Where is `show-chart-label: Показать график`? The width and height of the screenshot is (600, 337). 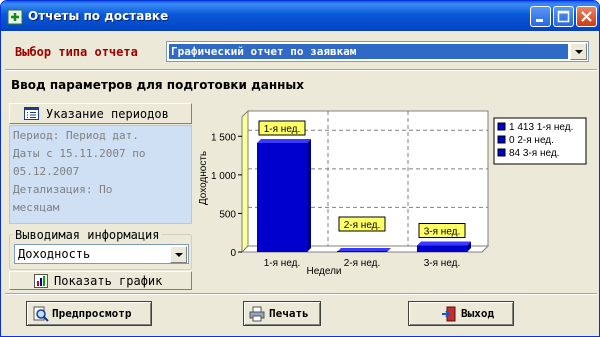
show-chart-label: Показать график is located at coordinates (108, 281).